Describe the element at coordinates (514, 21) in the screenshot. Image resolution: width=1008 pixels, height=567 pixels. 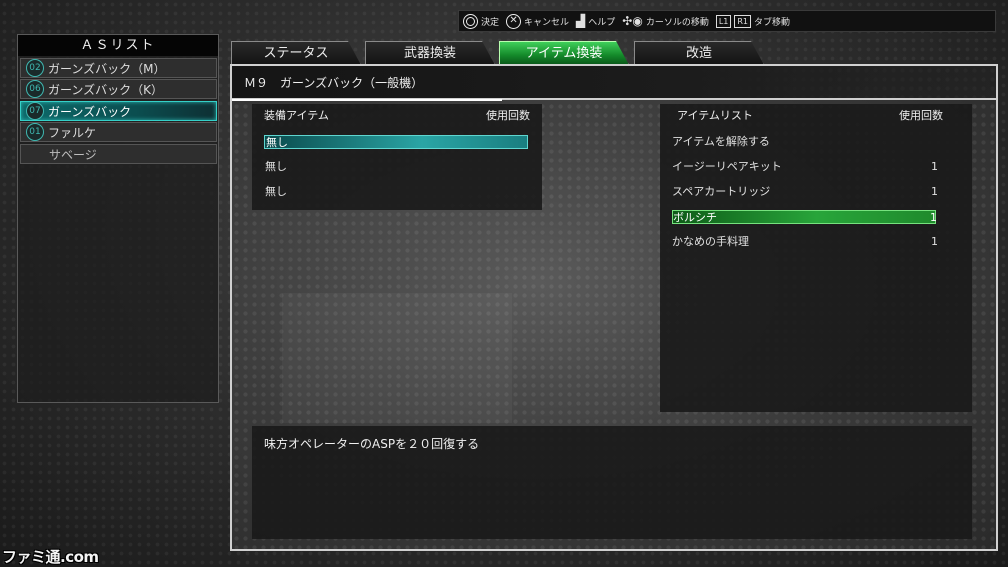
I see `cross-button-icon: ✕` at that location.